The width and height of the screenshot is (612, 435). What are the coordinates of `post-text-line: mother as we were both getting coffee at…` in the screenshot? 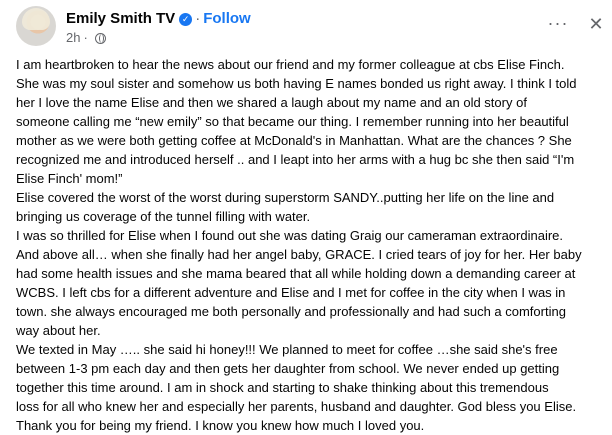 It's located at (294, 140).